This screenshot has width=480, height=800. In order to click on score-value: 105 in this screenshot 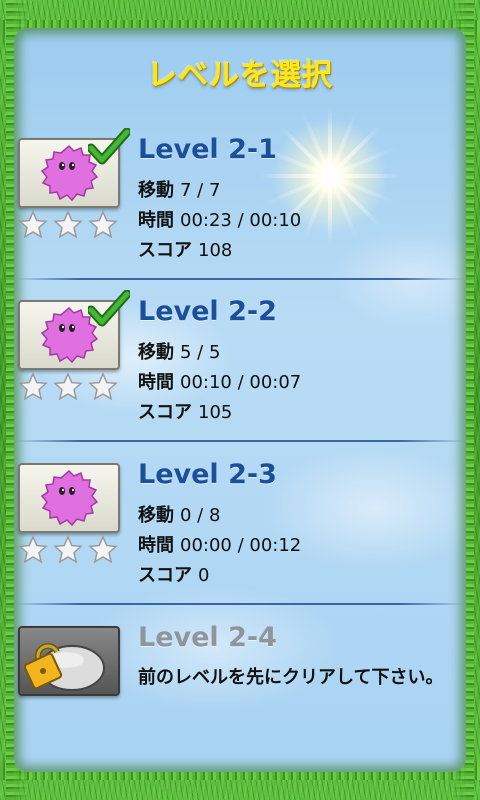, I will do `click(215, 412)`.